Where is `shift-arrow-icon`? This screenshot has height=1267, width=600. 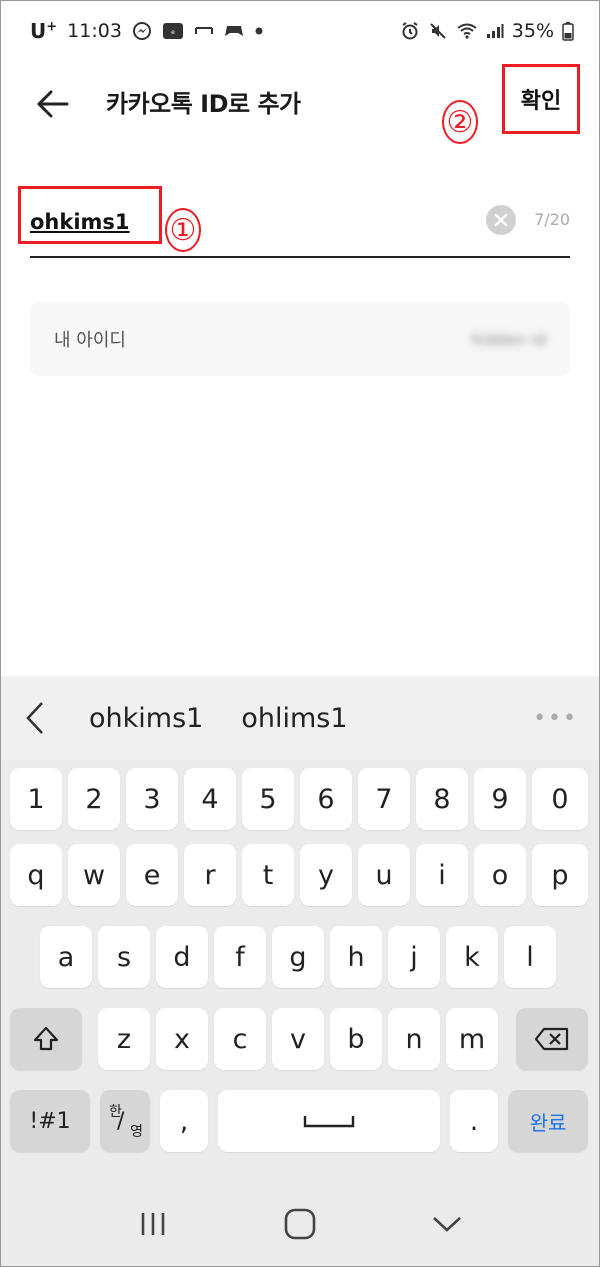
shift-arrow-icon is located at coordinates (46, 1038).